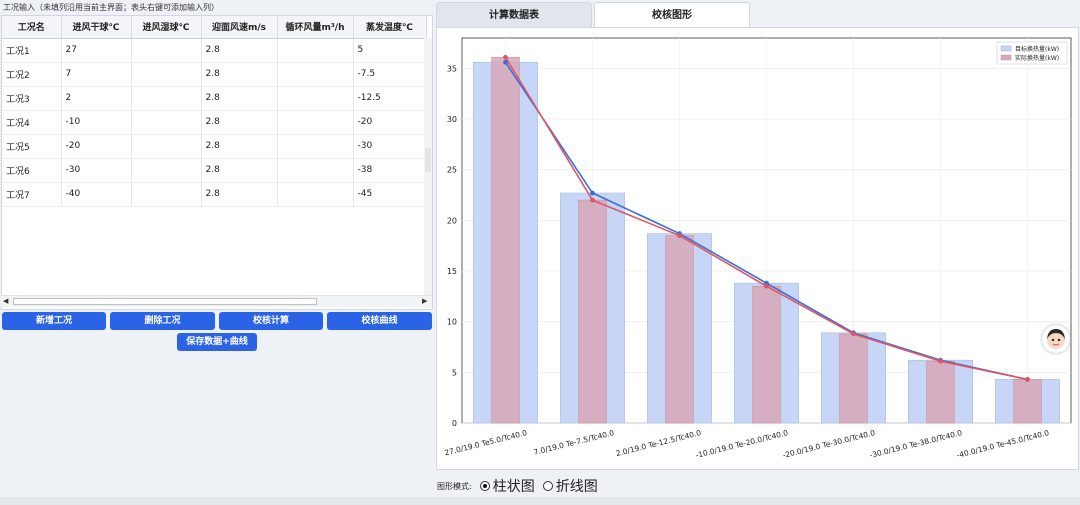 This screenshot has width=1080, height=505. What do you see at coordinates (96, 27) in the screenshot?
I see `col-header-dry-bulb: 进风干球℃` at bounding box center [96, 27].